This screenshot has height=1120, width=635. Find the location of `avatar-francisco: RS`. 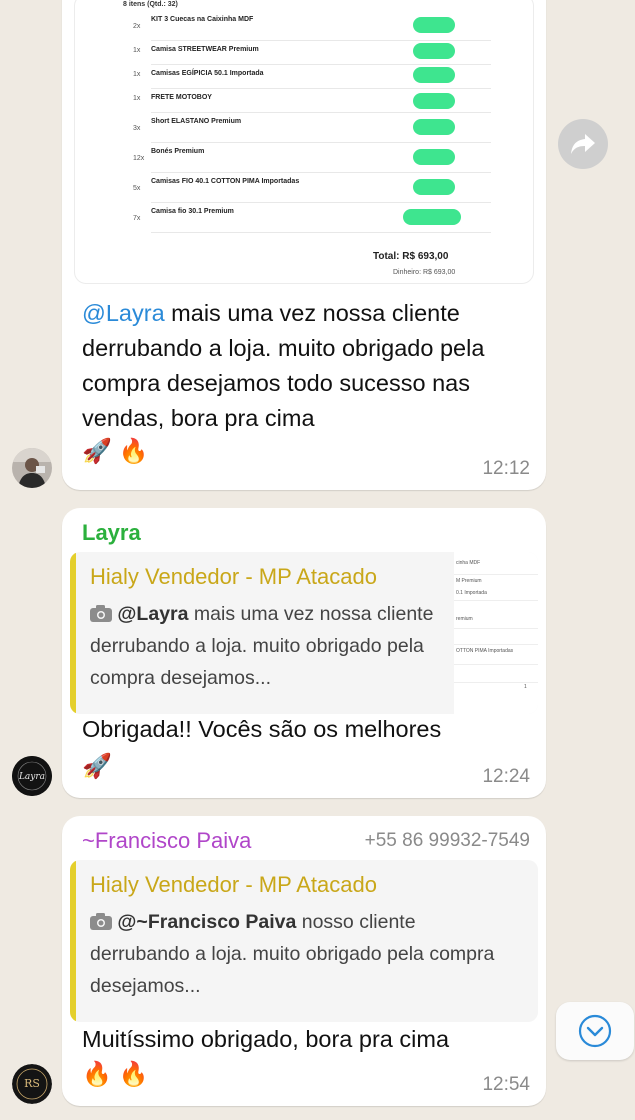

avatar-francisco: RS is located at coordinates (32, 1084).